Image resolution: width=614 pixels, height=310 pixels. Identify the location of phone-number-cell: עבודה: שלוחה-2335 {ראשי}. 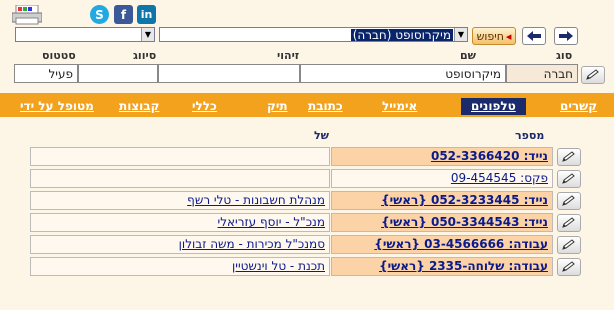
(442, 266).